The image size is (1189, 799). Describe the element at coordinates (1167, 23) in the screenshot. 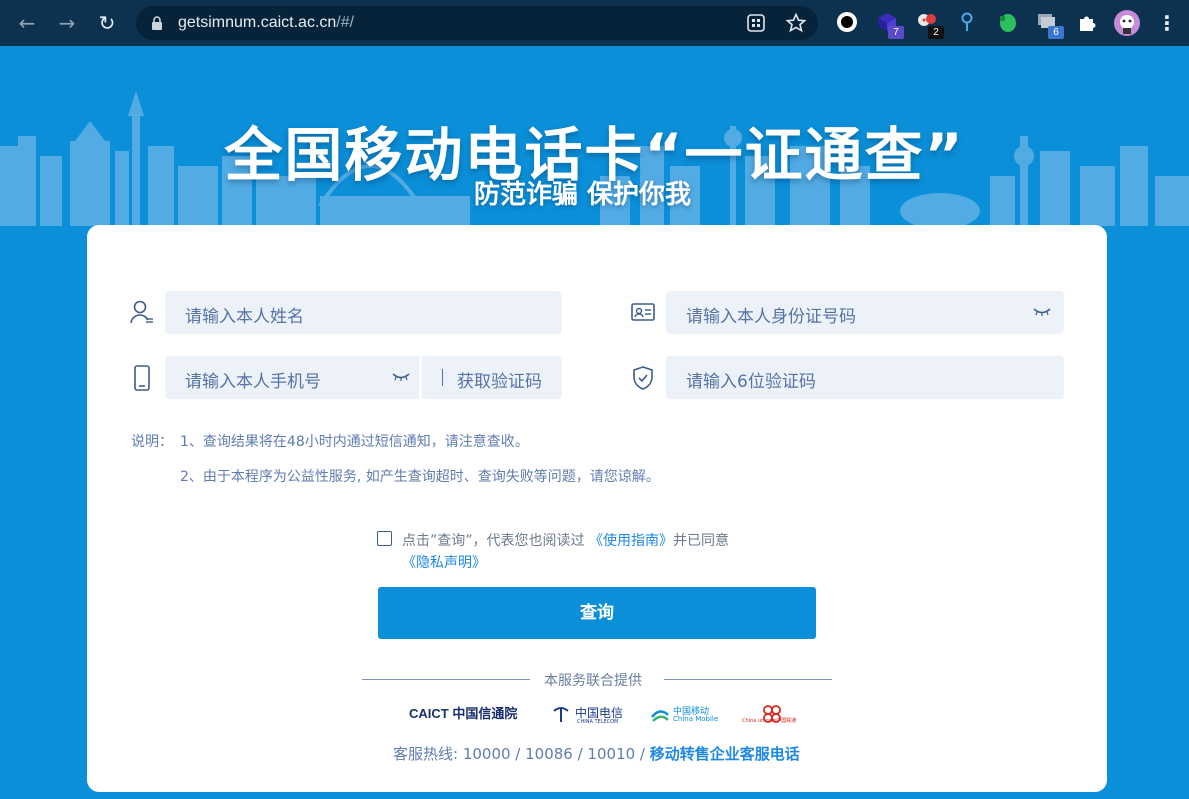

I see `browser-menu-icon: ⋮` at that location.